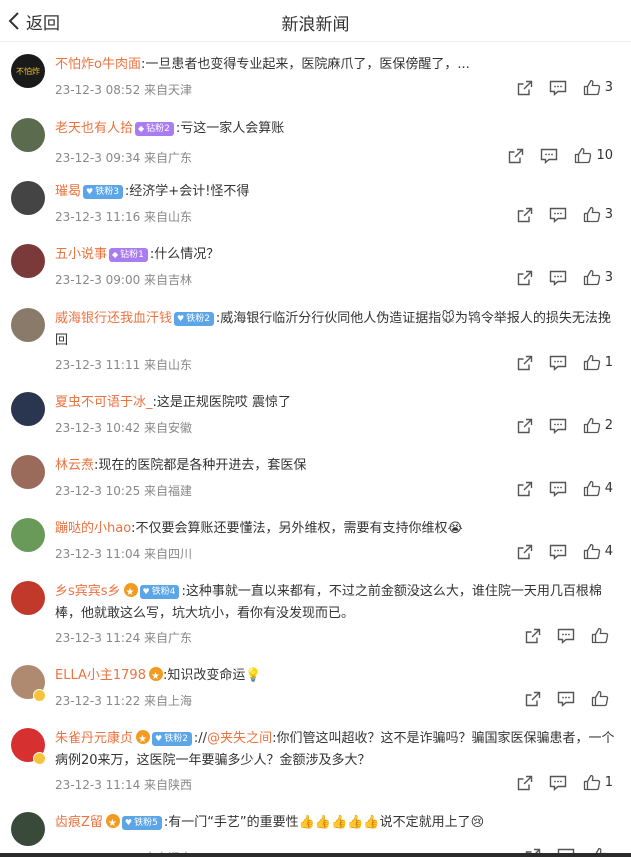 The image size is (631, 857). What do you see at coordinates (593, 155) in the screenshot?
I see `like-button: 10` at bounding box center [593, 155].